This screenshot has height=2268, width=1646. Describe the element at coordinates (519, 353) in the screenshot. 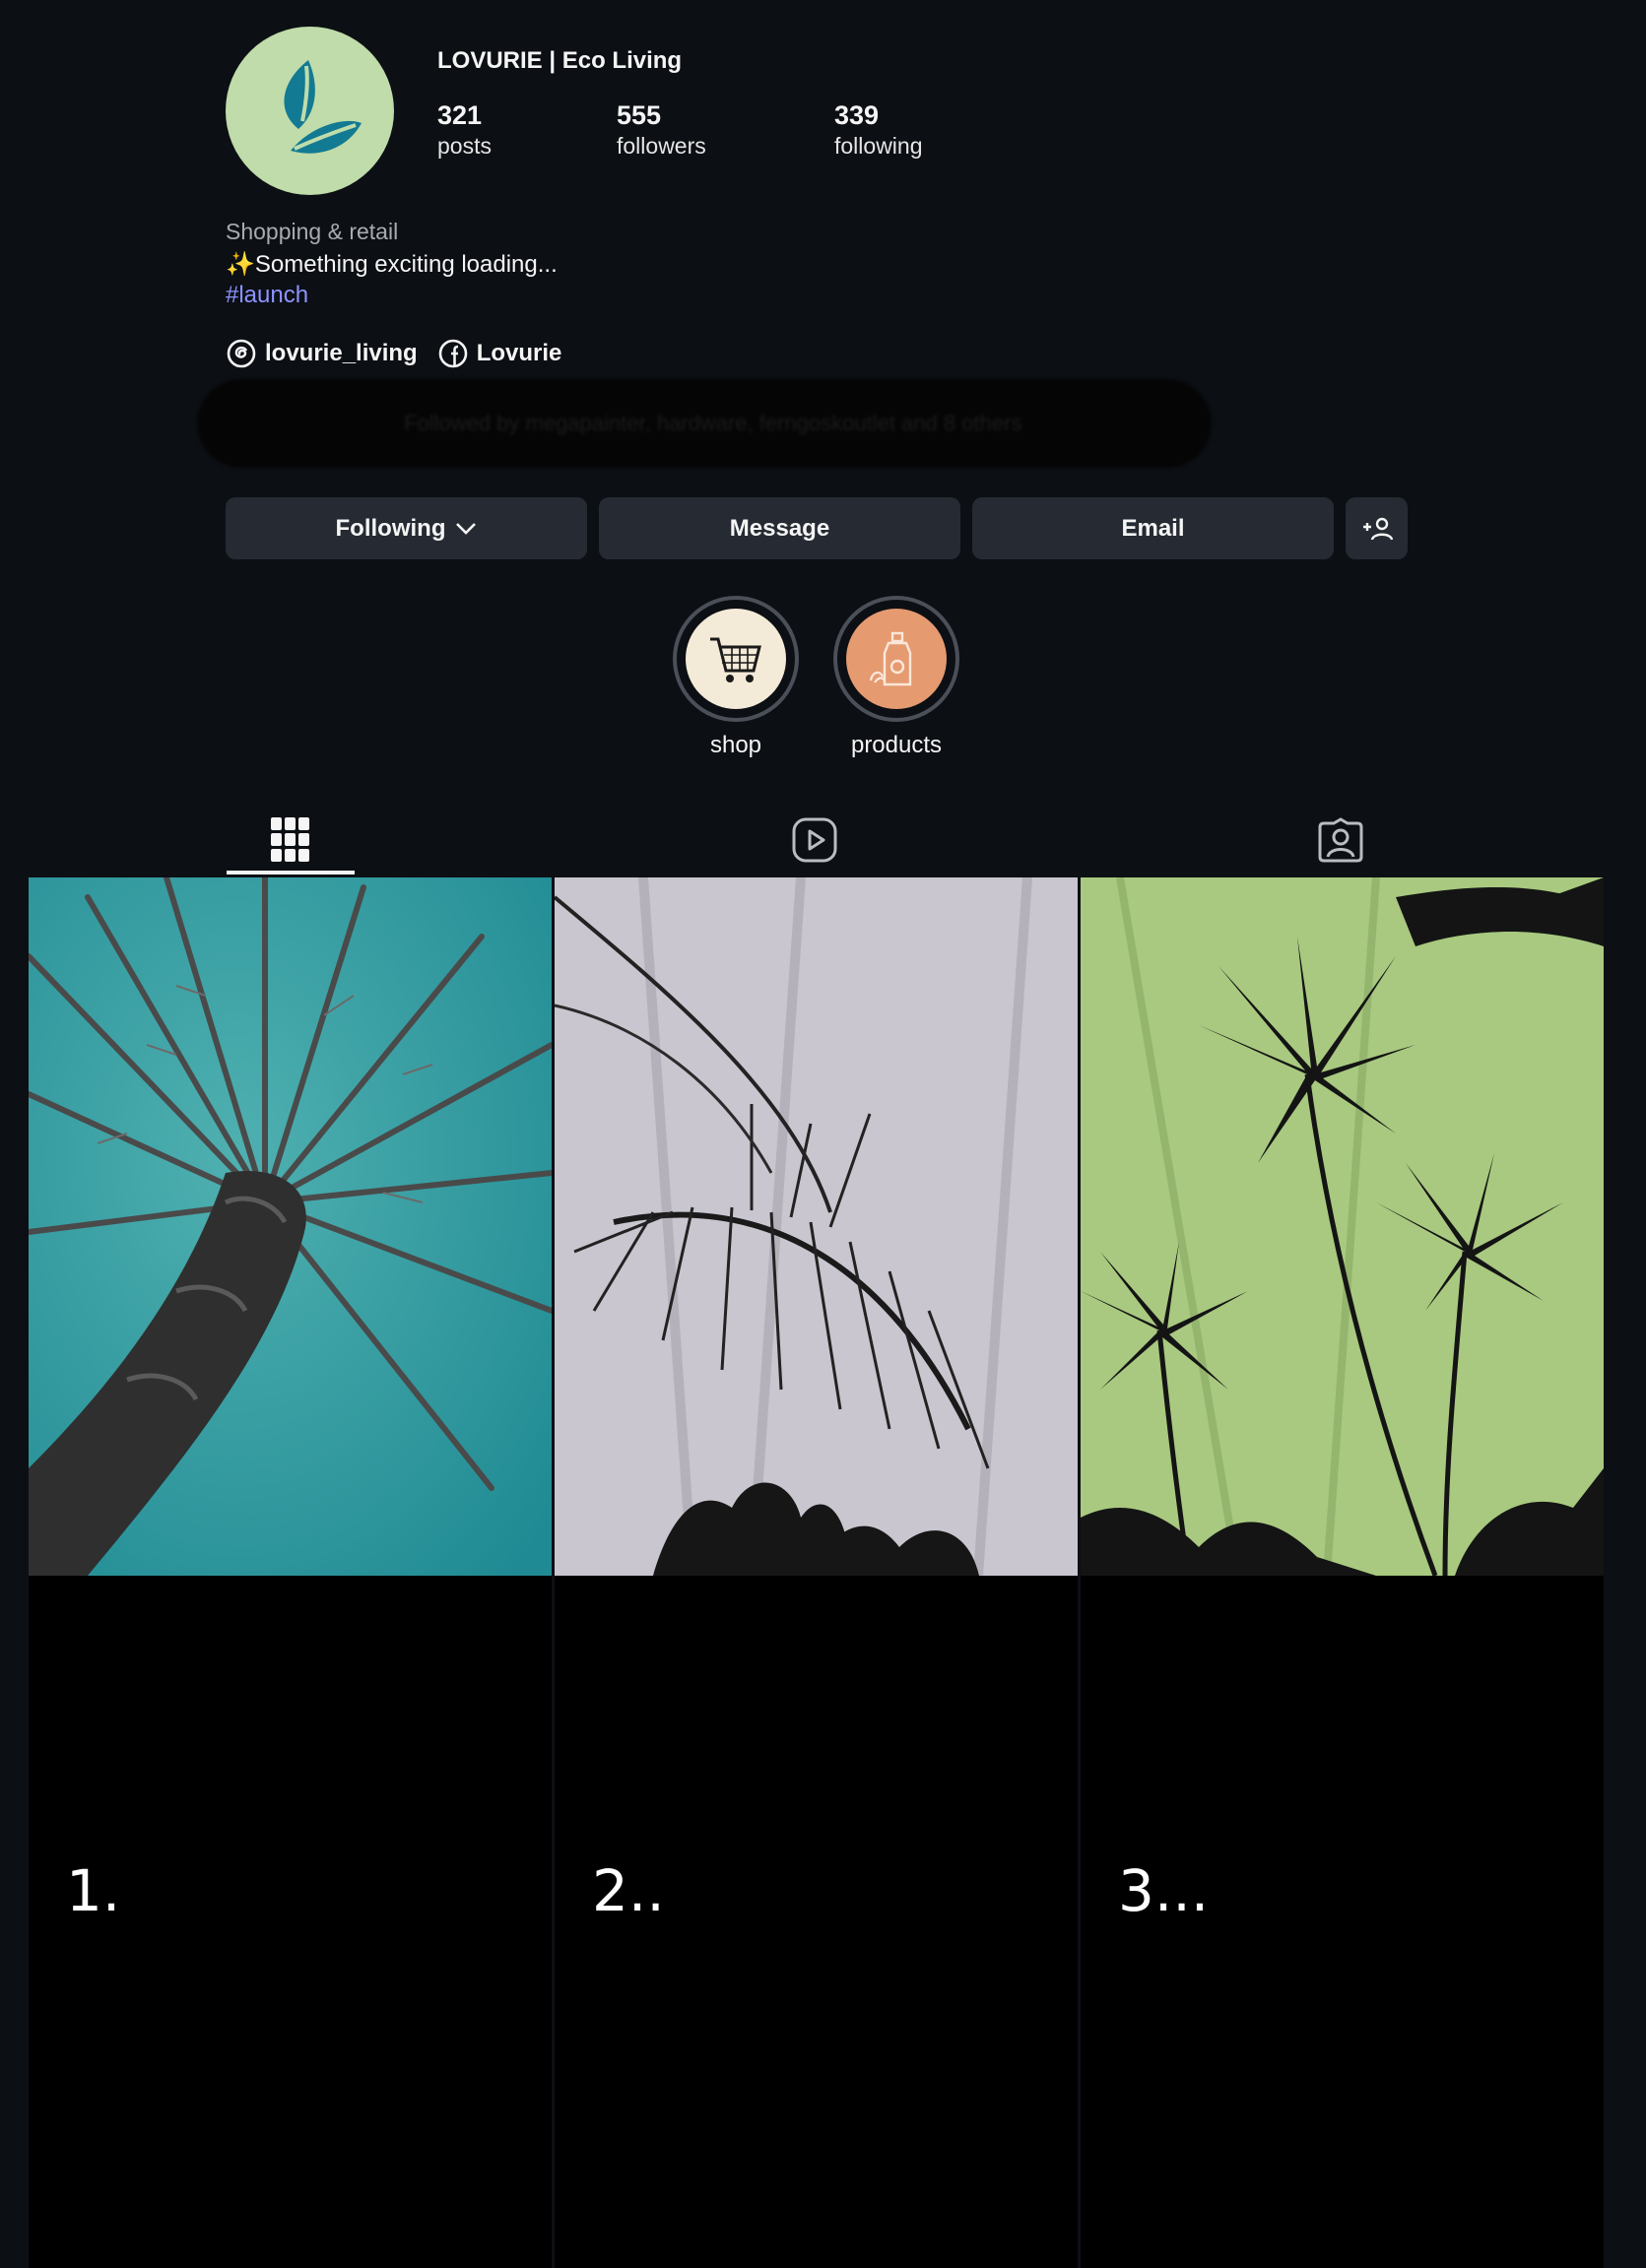

I see `facebook-link-label: Lovurie` at that location.